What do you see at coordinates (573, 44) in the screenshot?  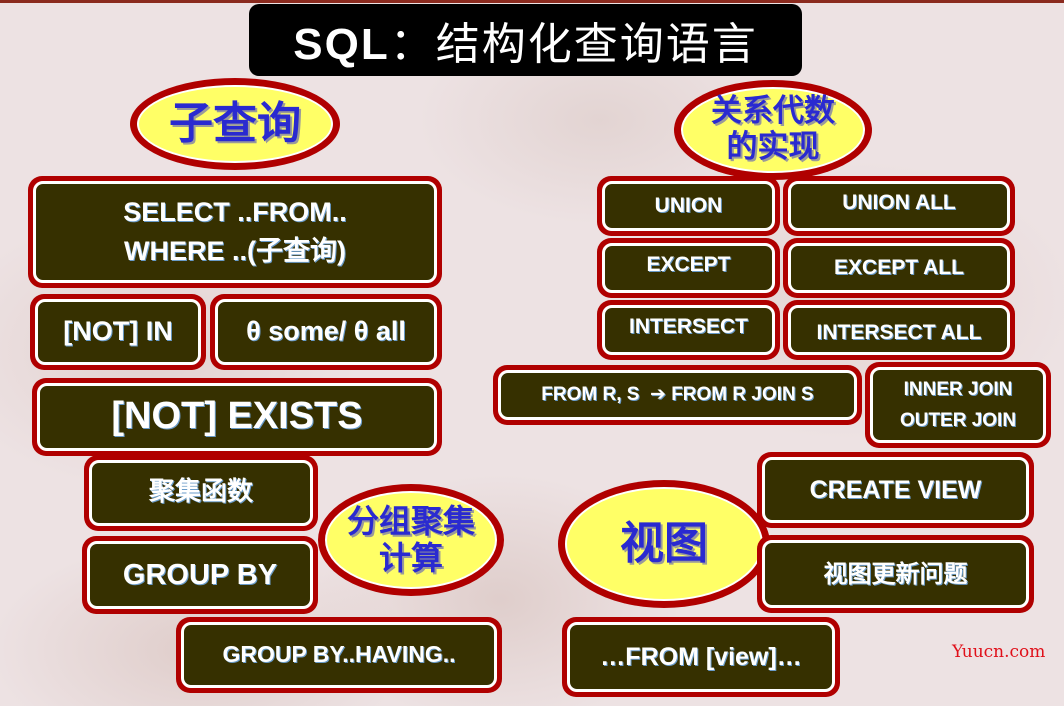 I see `title-text: ：结构化查询语言` at bounding box center [573, 44].